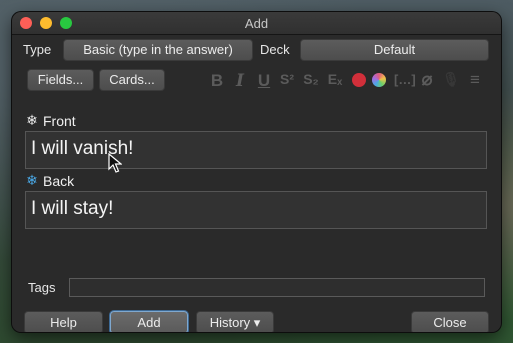 The height and width of the screenshot is (343, 513). I want to click on superscript-icon: S², so click(287, 79).